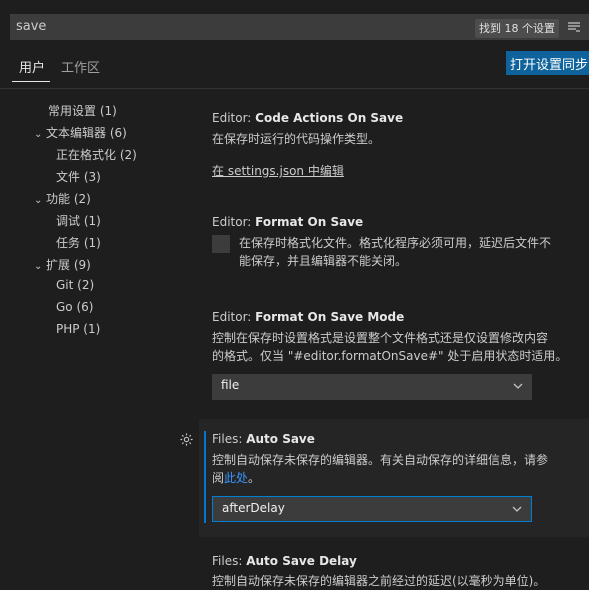  I want to click on tree-item-formatting: 正在格式化 (2), so click(96, 154).